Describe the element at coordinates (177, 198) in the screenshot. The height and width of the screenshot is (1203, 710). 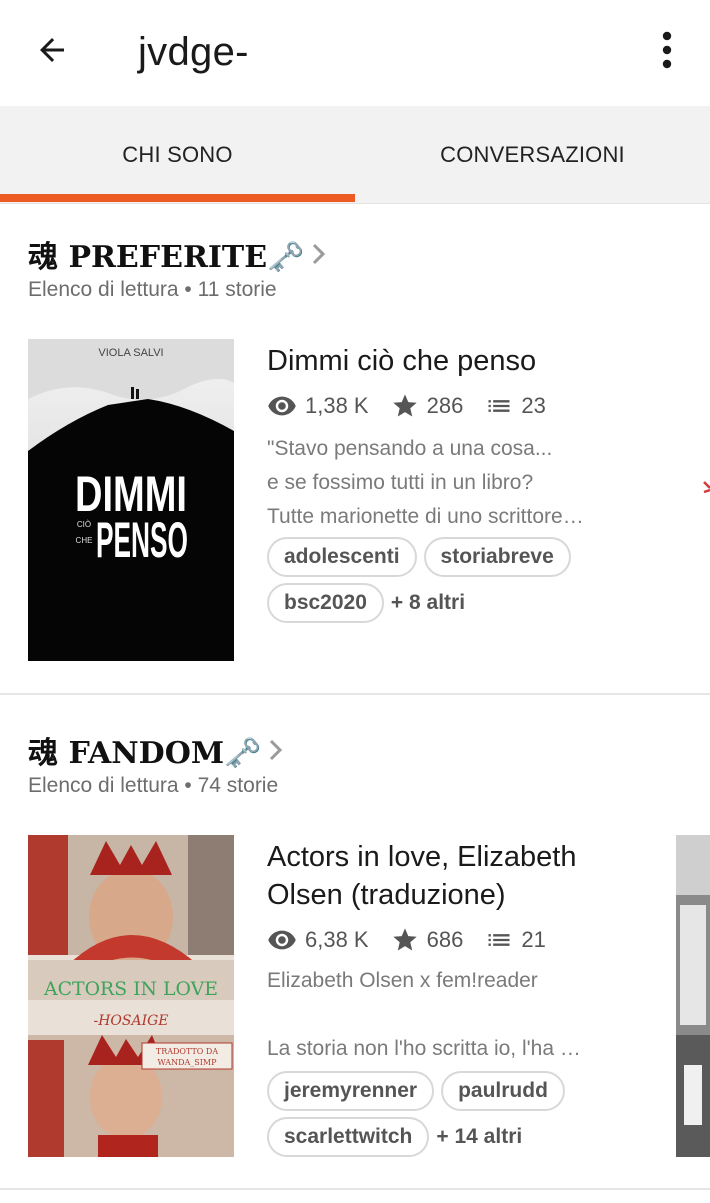
I see `active-tab-indicator` at that location.